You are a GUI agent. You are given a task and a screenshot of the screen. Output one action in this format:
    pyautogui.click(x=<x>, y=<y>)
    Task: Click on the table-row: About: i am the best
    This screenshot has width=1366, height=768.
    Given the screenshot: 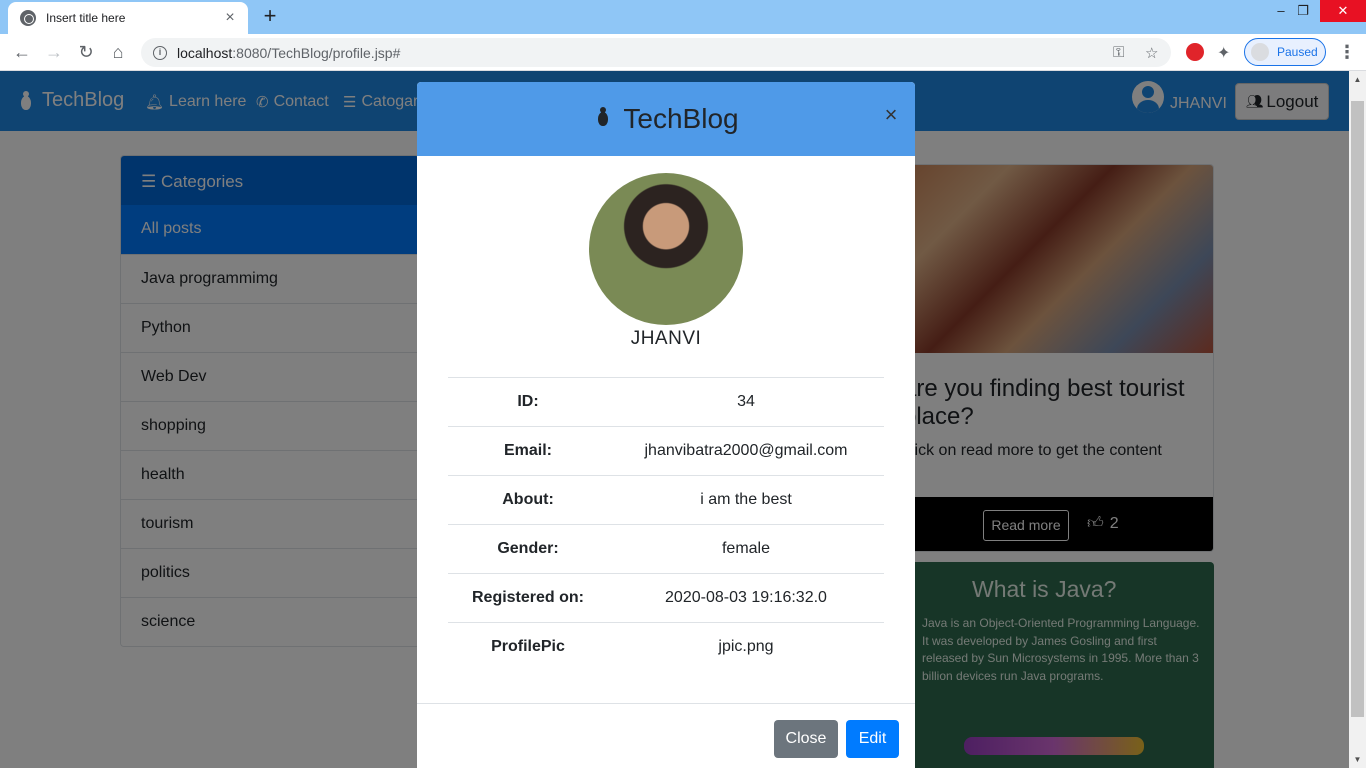 What is the action you would take?
    pyautogui.click(x=666, y=500)
    